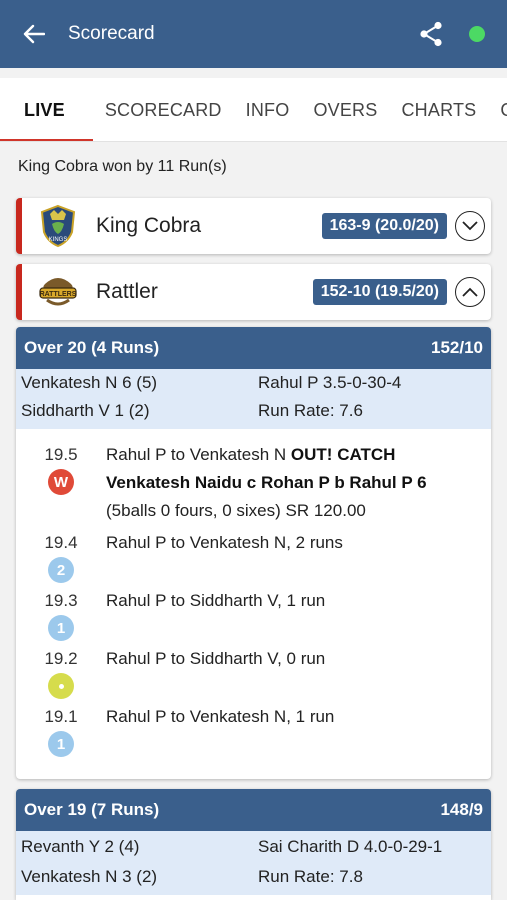 The width and height of the screenshot is (507, 900). What do you see at coordinates (379, 292) in the screenshot?
I see `team-score: 152-10 (19.5/20)` at bounding box center [379, 292].